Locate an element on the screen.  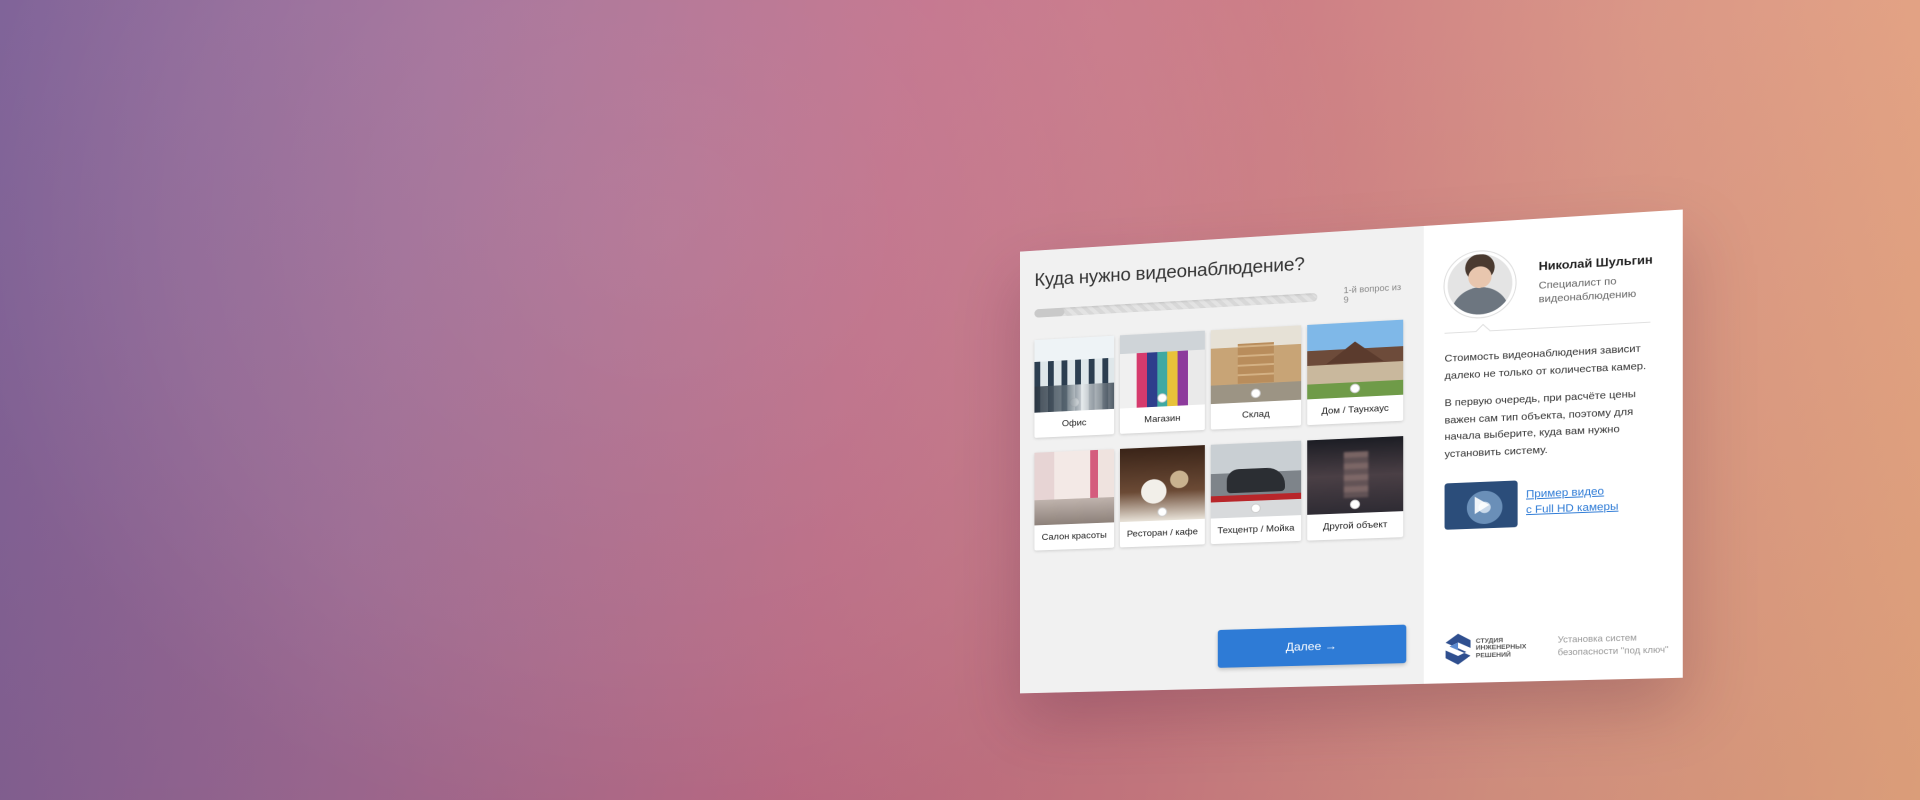
shop-image is located at coordinates (1162, 370).